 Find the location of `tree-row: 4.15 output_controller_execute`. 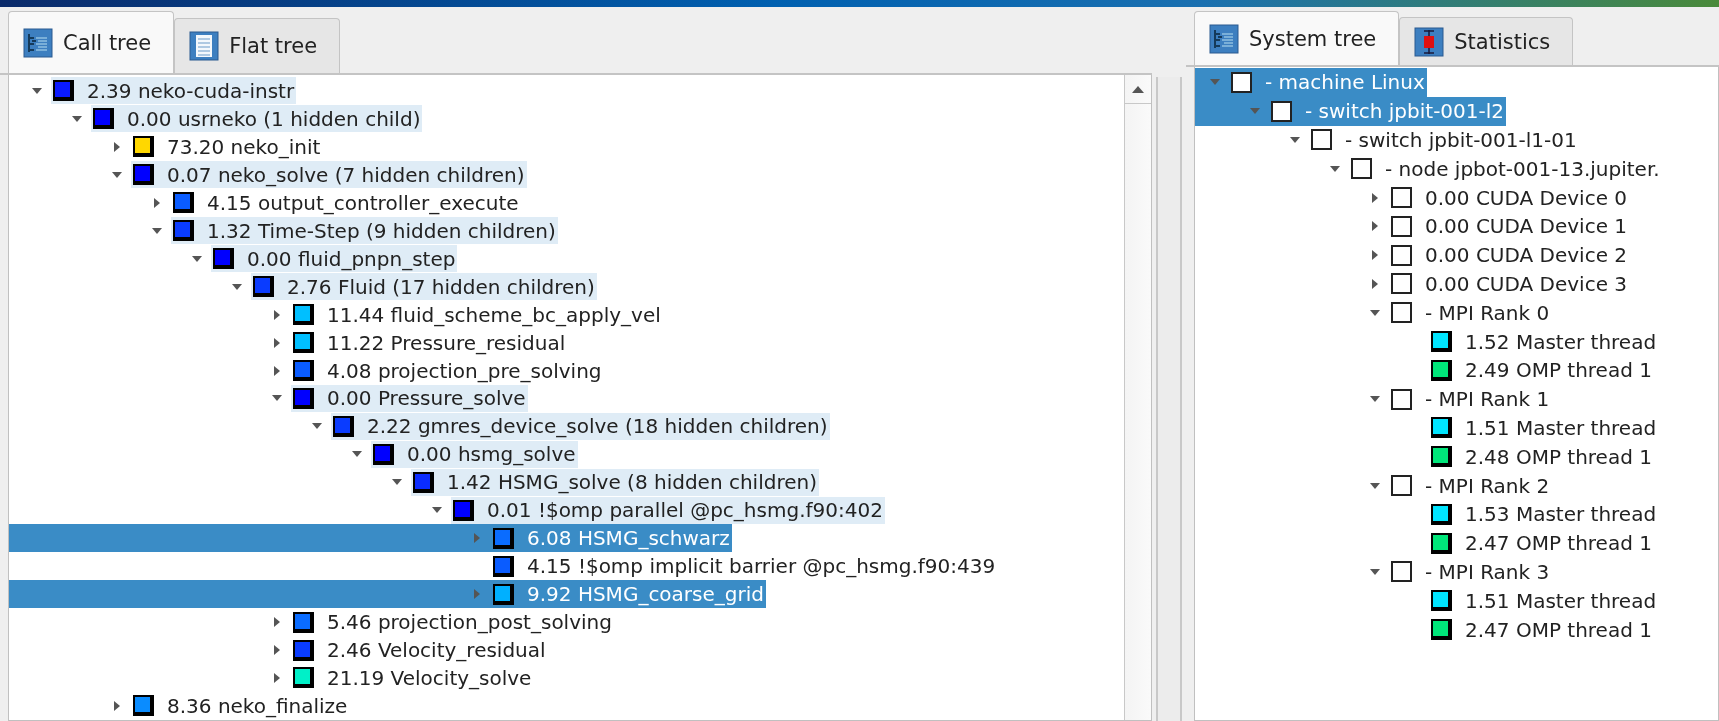

tree-row: 4.15 output_controller_execute is located at coordinates (265, 202).